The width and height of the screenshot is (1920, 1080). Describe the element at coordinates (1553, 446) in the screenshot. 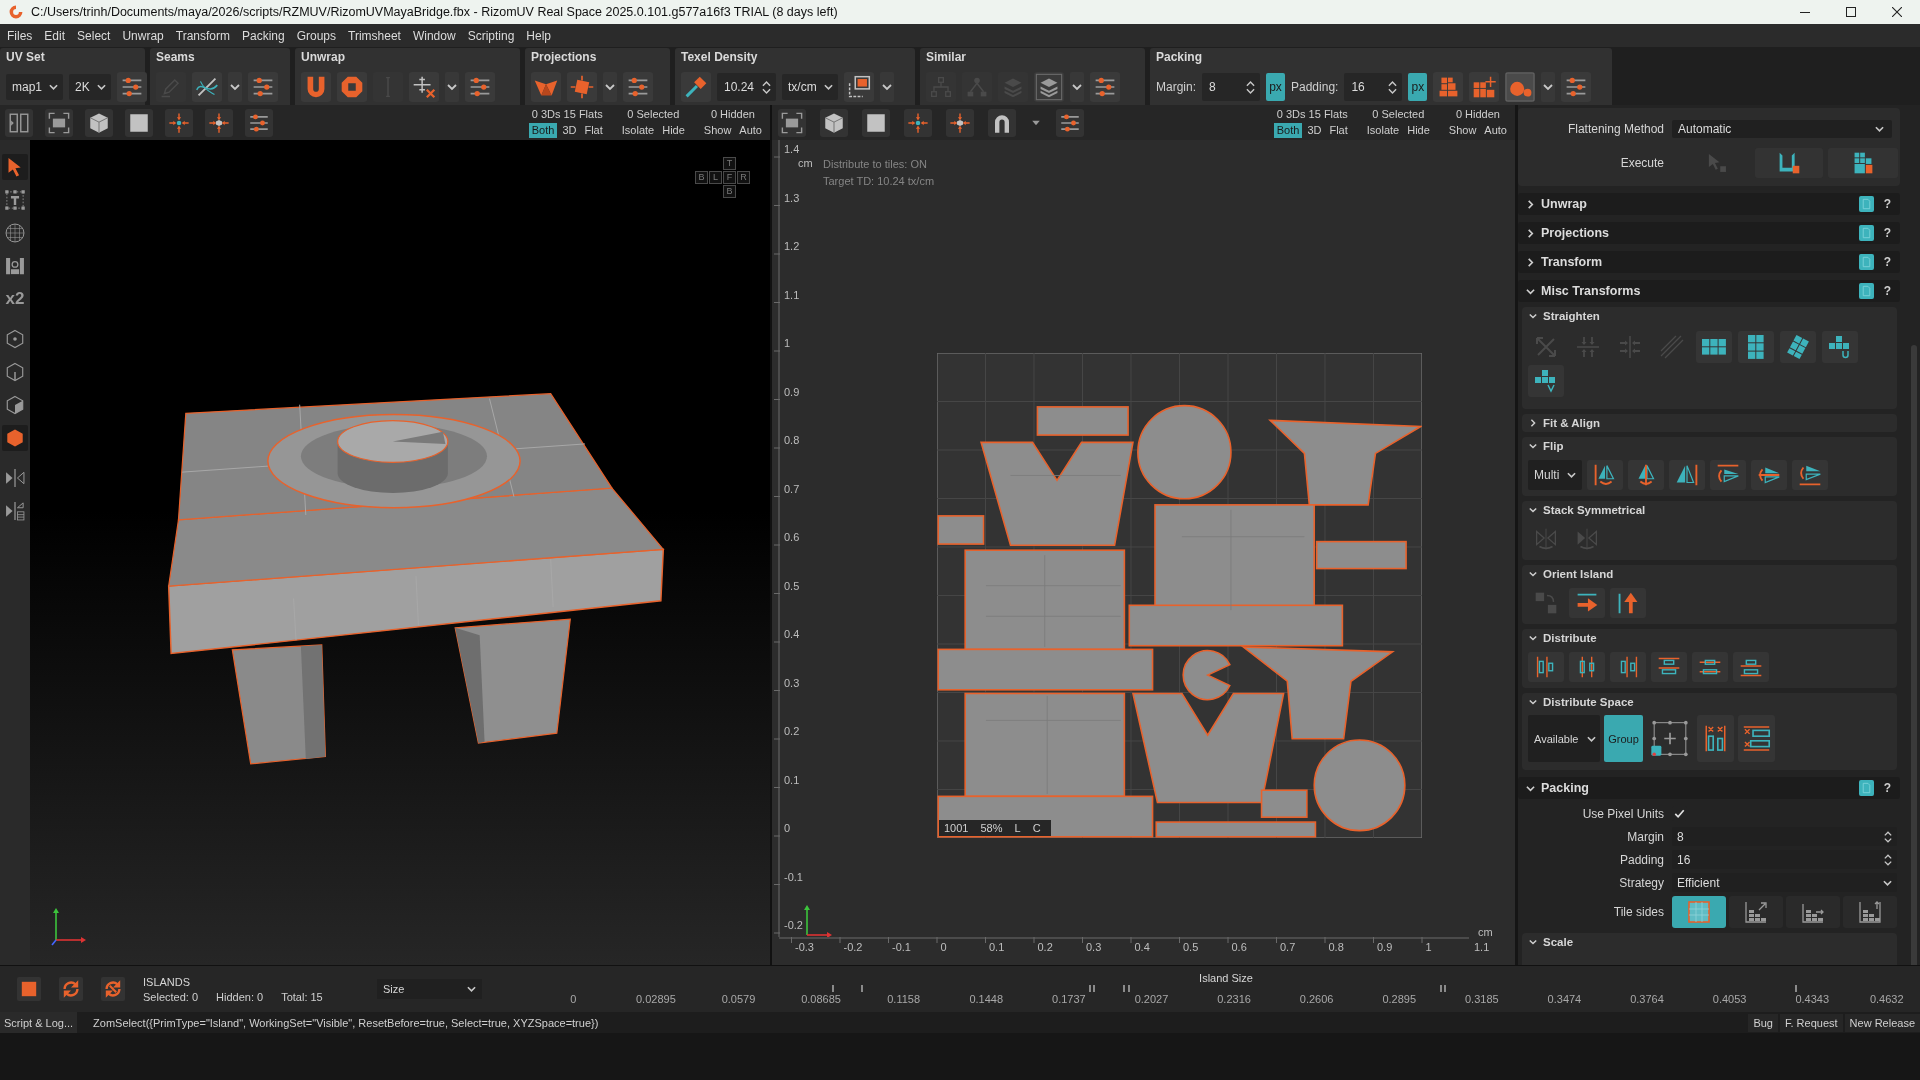

I see `subsection-title: Flip` at that location.